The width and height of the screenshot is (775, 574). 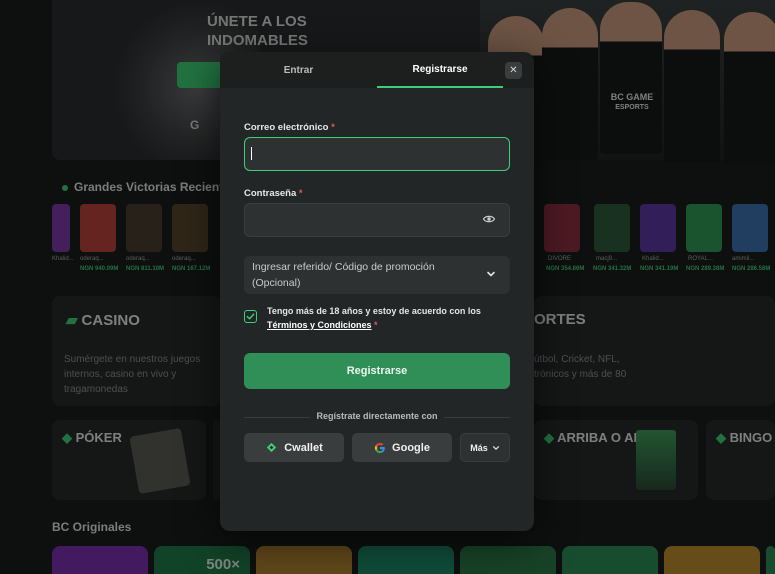 What do you see at coordinates (251, 153) in the screenshot?
I see `text-caret` at bounding box center [251, 153].